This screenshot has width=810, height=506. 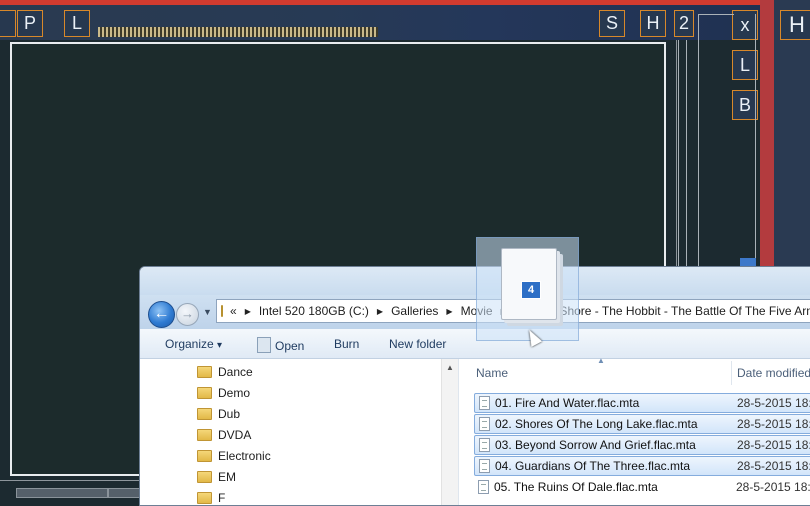 I want to click on arrow-left-icon: ←, so click(x=161, y=313).